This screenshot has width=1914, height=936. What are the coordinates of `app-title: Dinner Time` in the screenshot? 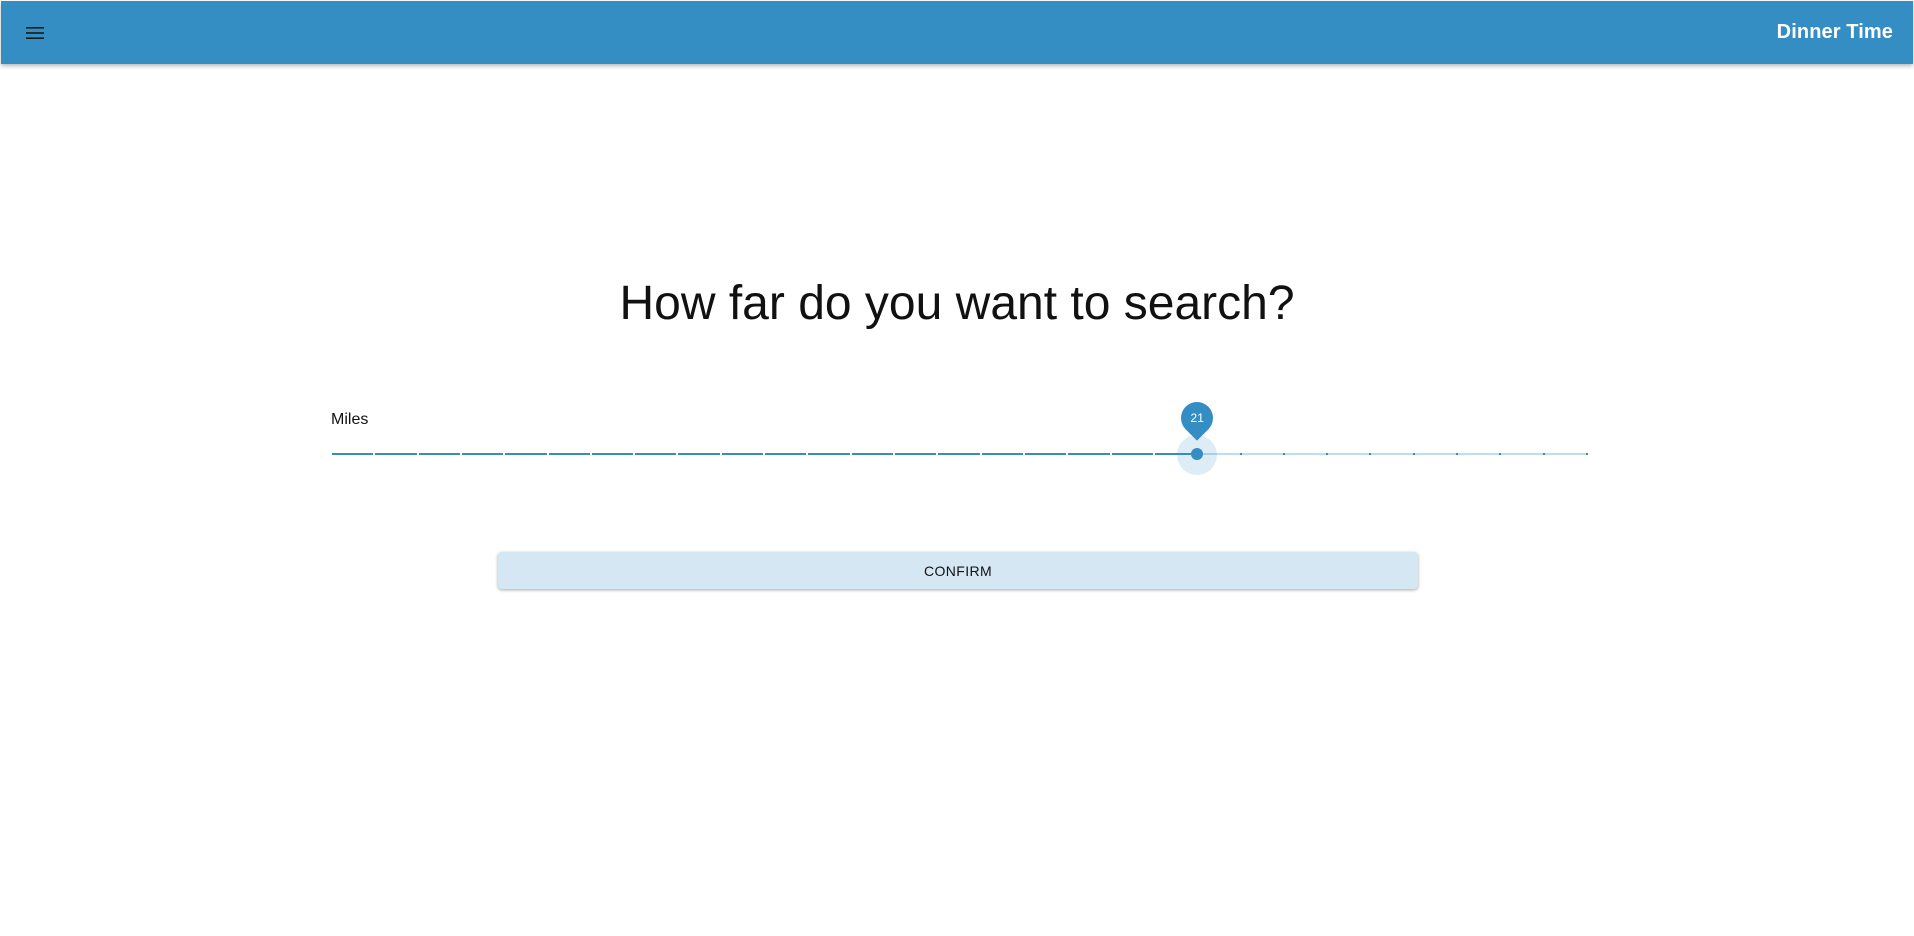 It's located at (1834, 32).